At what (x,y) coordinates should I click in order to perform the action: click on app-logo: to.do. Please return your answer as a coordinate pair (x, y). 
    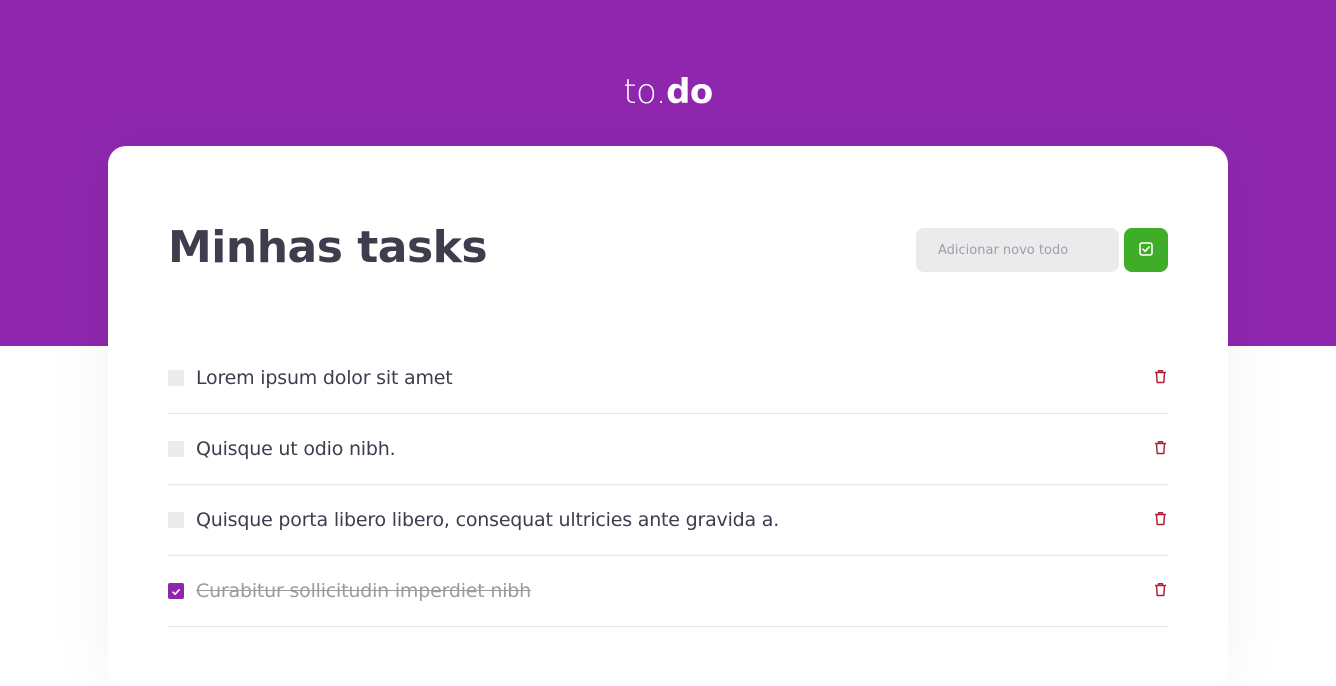
    Looking at the image, I should click on (668, 92).